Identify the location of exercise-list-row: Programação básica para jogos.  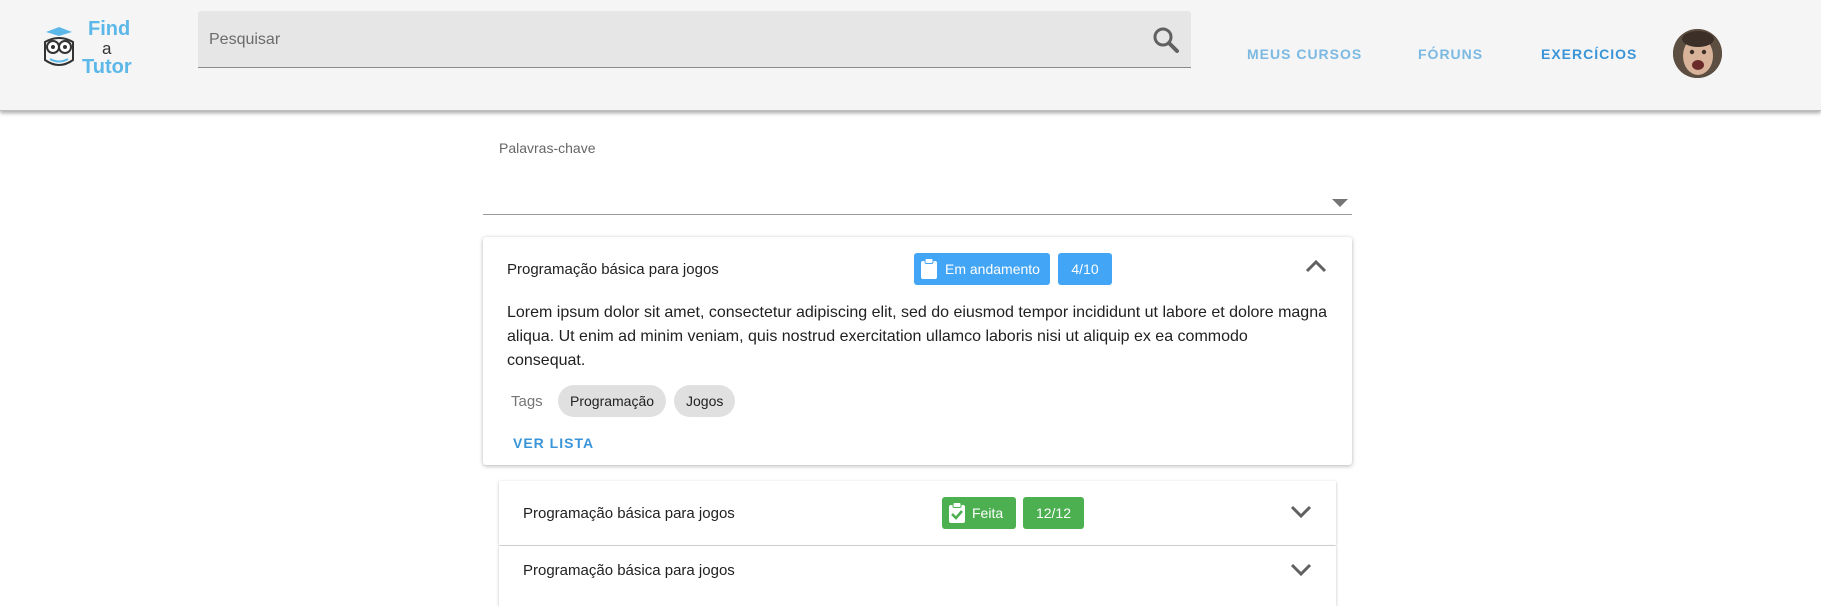
(917, 576).